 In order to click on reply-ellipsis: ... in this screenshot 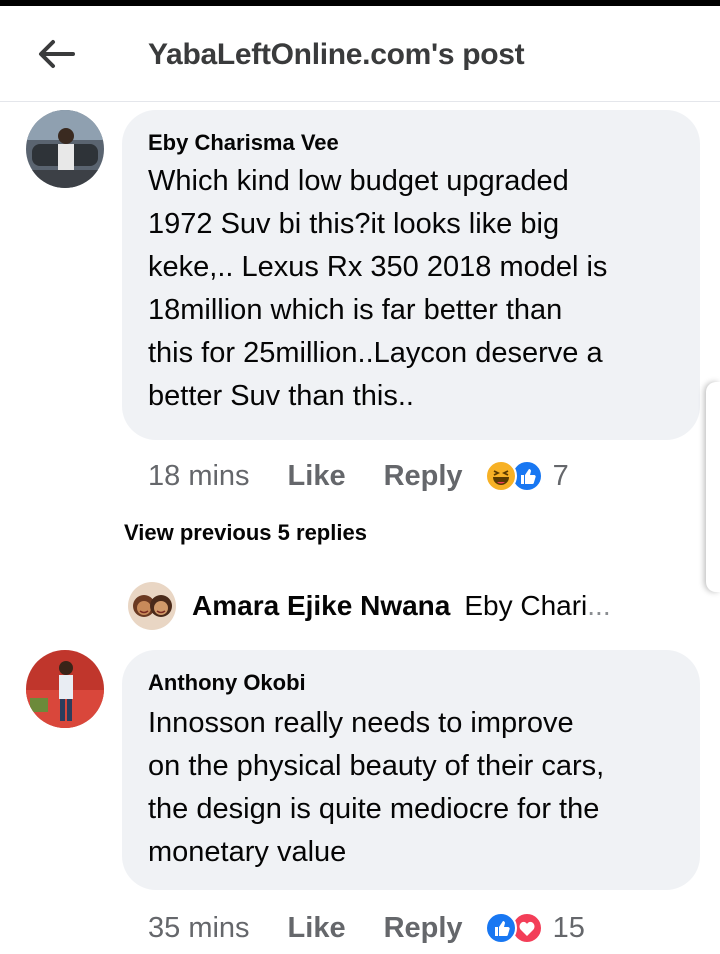, I will do `click(599, 605)`.